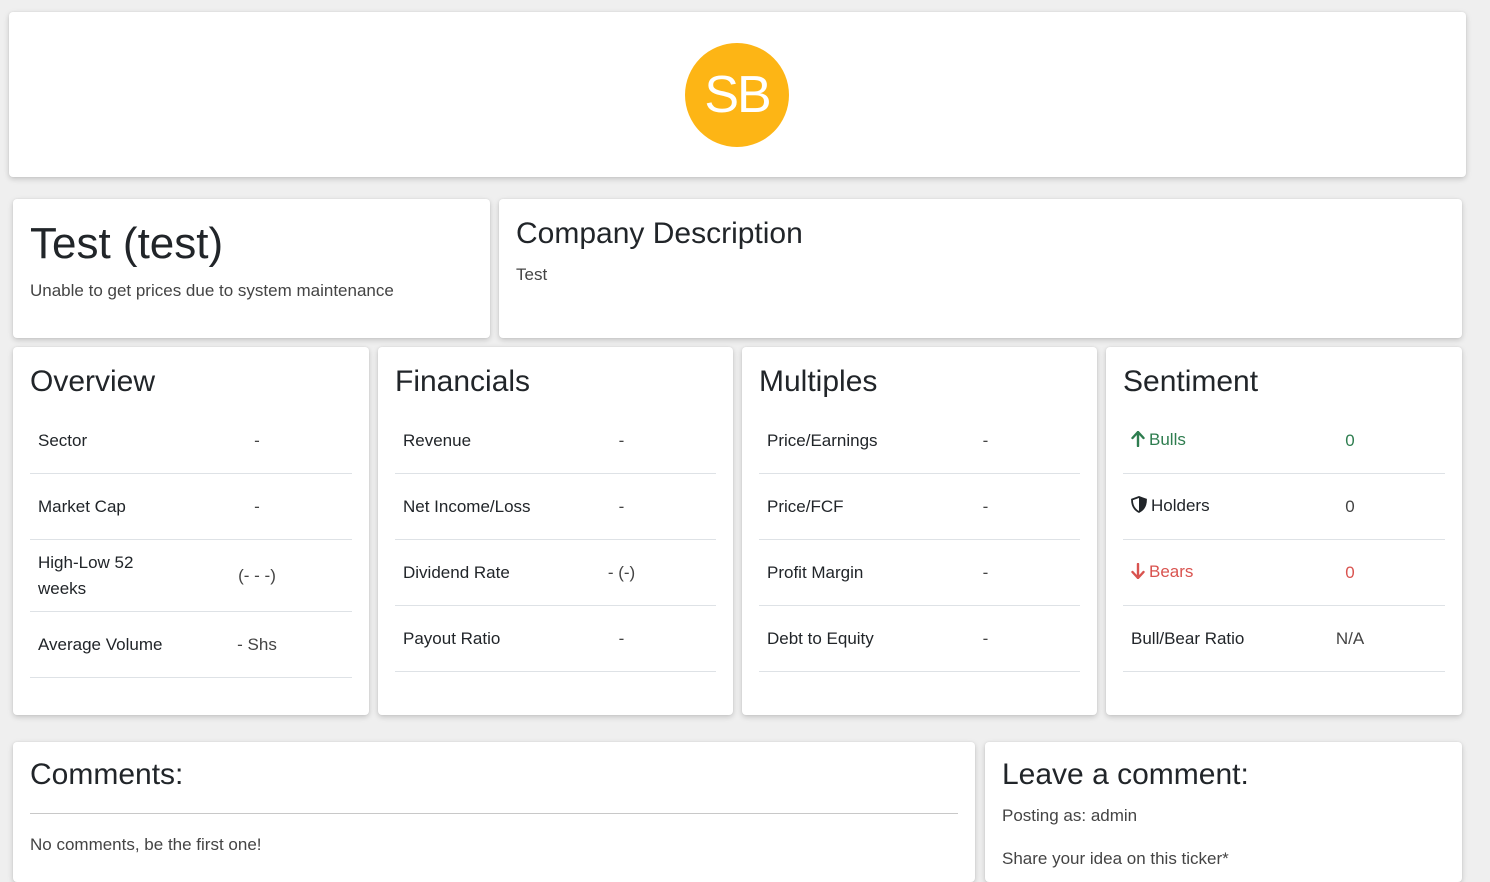 The width and height of the screenshot is (1490, 882). Describe the element at coordinates (919, 441) in the screenshot. I see `table-row: Price/Earnings -` at that location.